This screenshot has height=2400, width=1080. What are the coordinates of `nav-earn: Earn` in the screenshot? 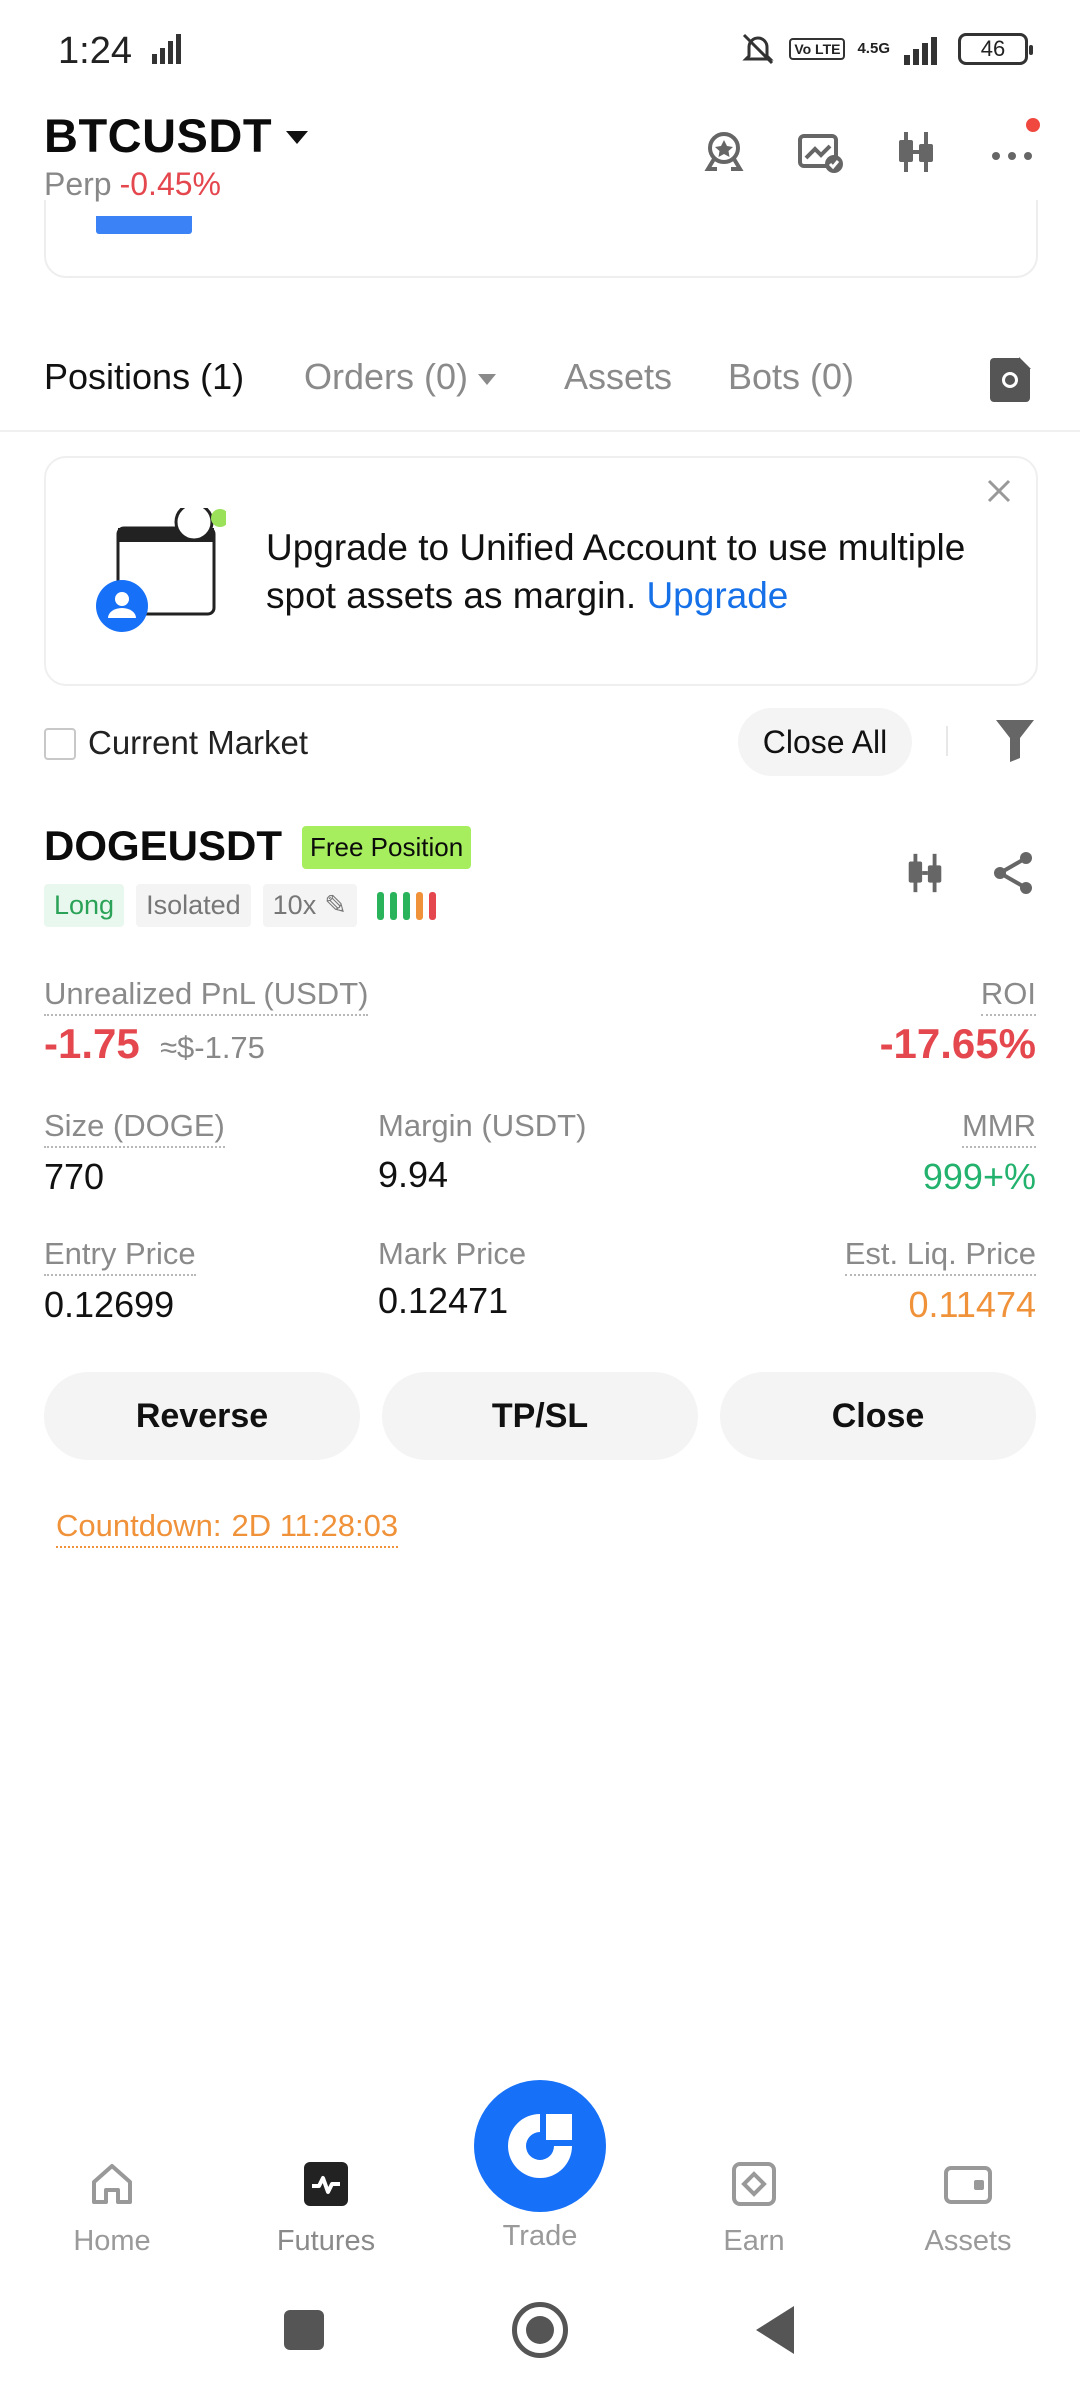 It's located at (754, 2209).